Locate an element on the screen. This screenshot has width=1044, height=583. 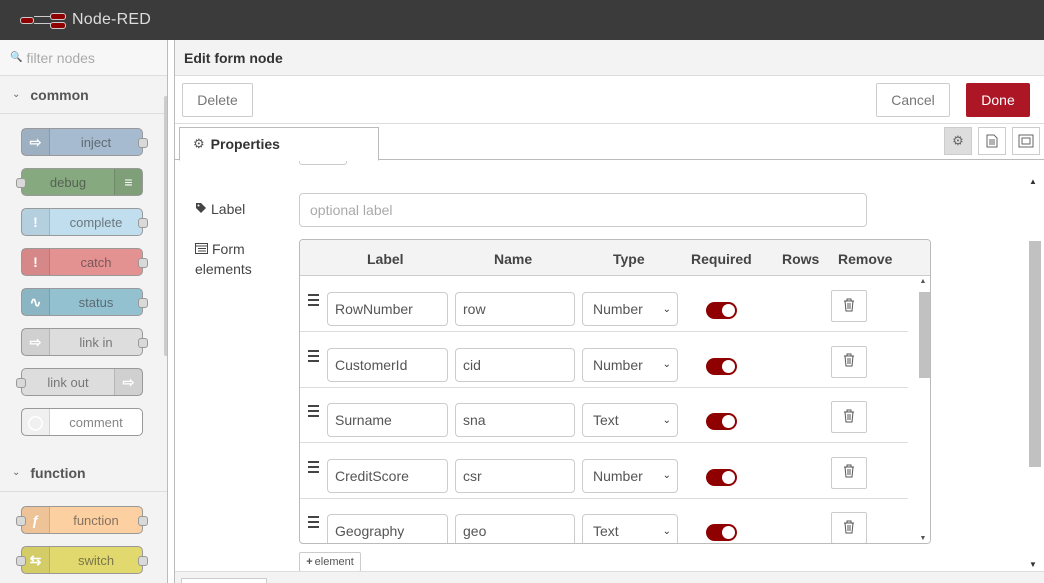
element-label-input: RowNumber is located at coordinates (387, 309).